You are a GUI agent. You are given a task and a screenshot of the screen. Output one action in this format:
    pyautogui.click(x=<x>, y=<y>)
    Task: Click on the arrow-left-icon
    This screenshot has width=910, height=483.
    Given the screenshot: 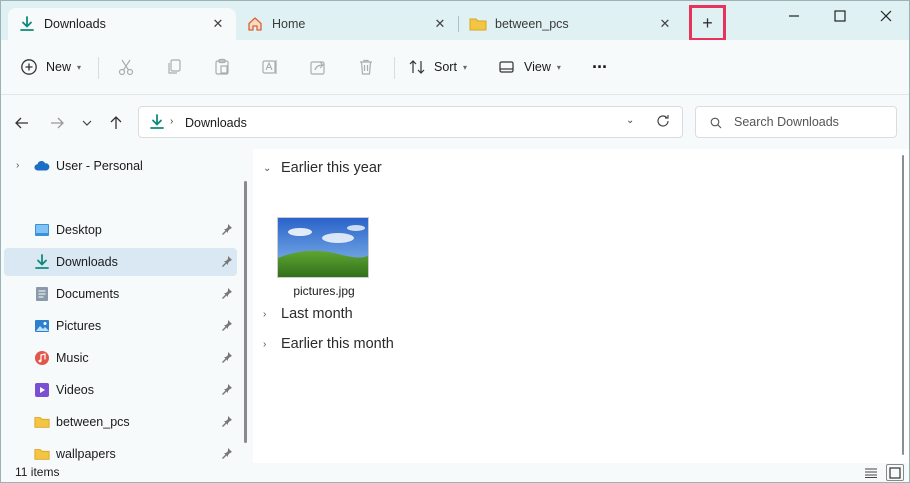 What is the action you would take?
    pyautogui.click(x=21, y=123)
    